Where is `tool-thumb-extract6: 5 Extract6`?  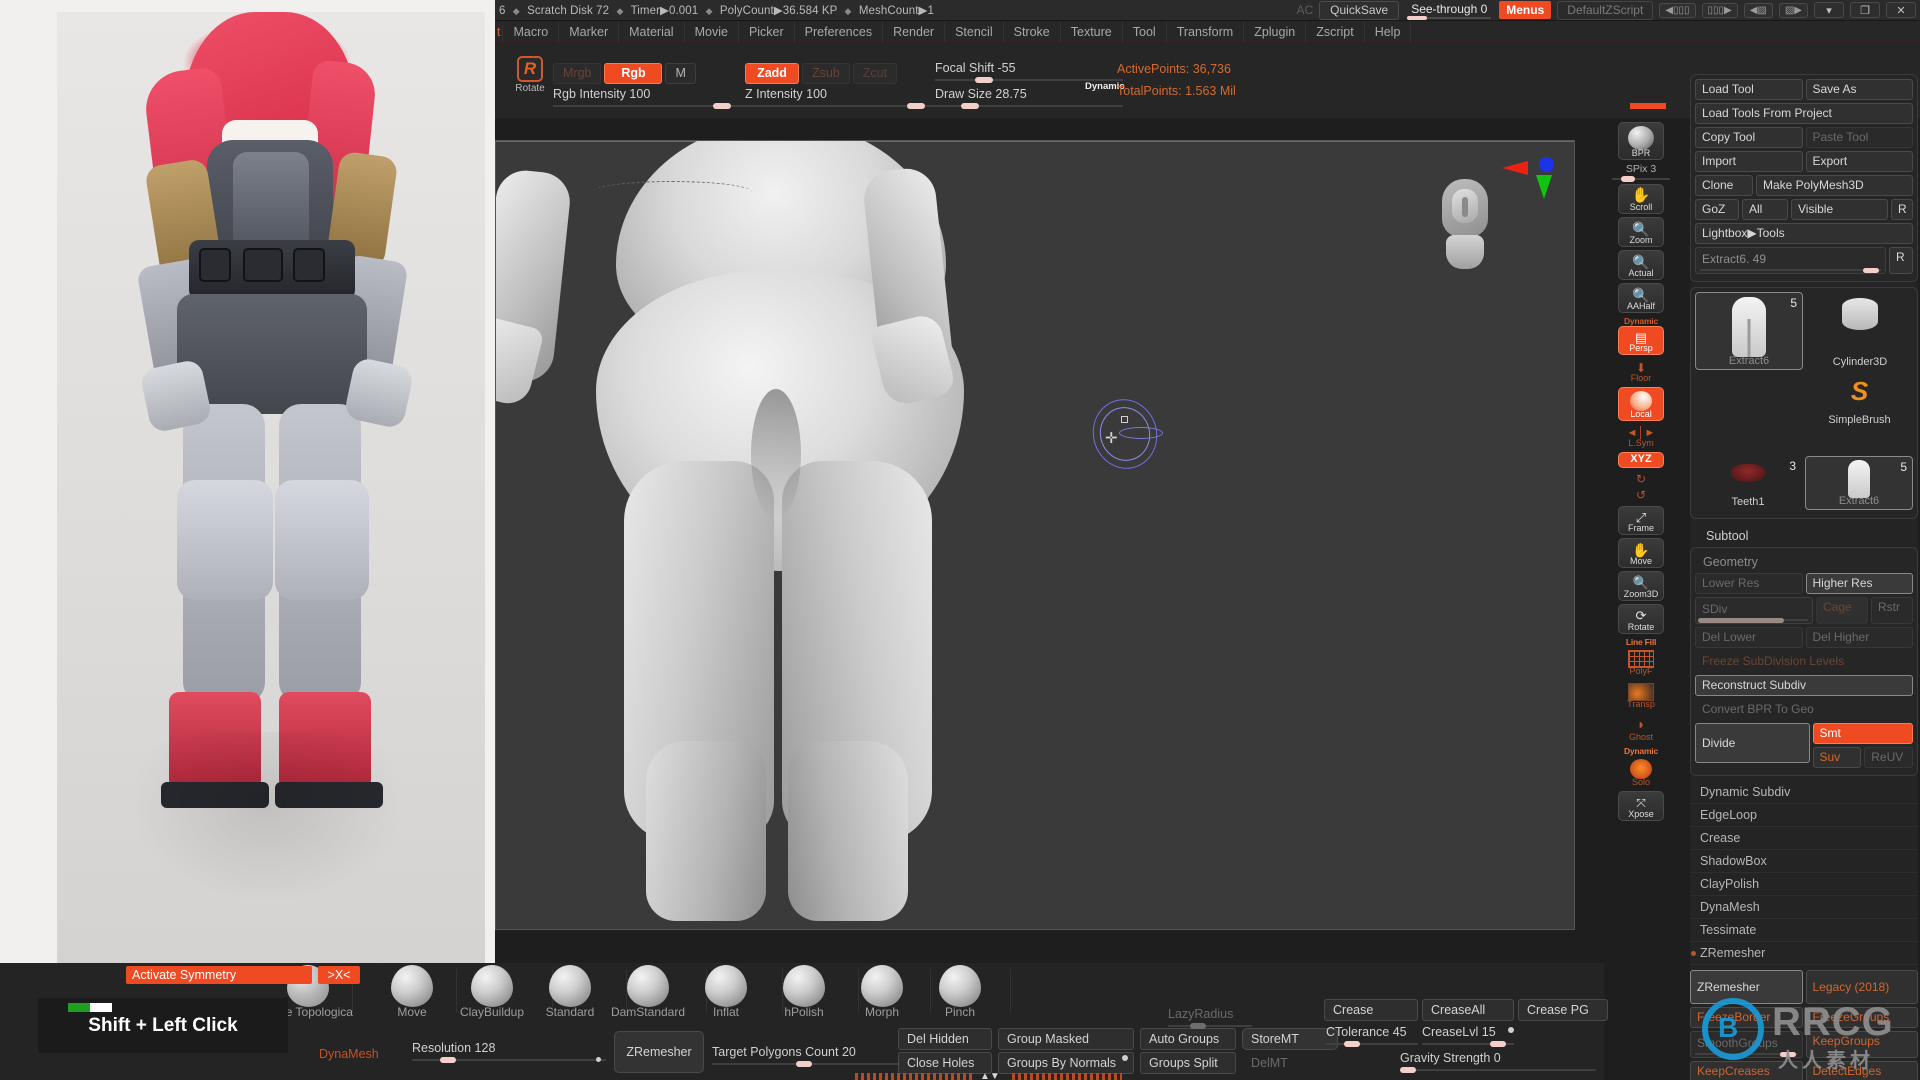 tool-thumb-extract6: 5 Extract6 is located at coordinates (1749, 331).